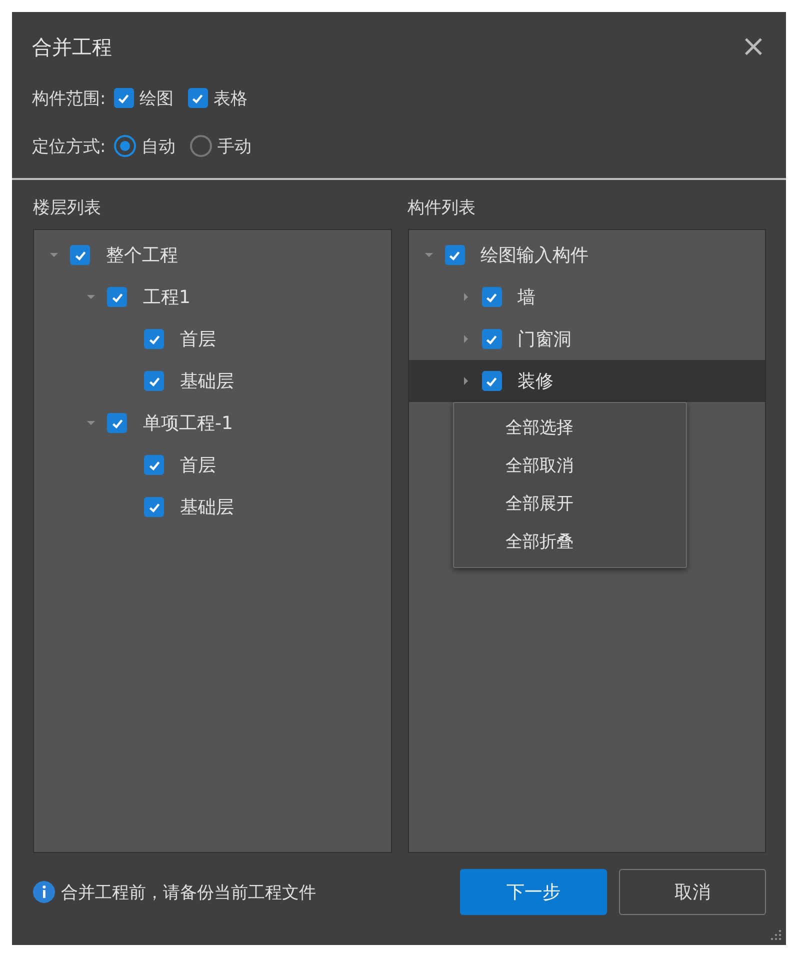  Describe the element at coordinates (533, 892) in the screenshot. I see `next-button: 下一步` at that location.